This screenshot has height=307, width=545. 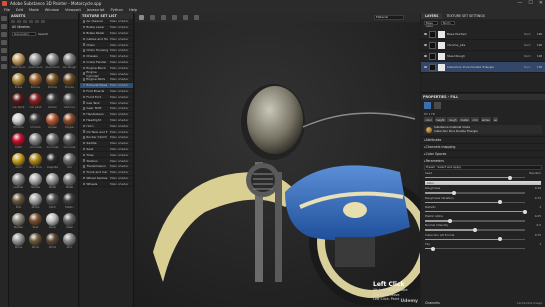 I want to click on parameter-slider: Metallic 1, so click(x=483, y=209).